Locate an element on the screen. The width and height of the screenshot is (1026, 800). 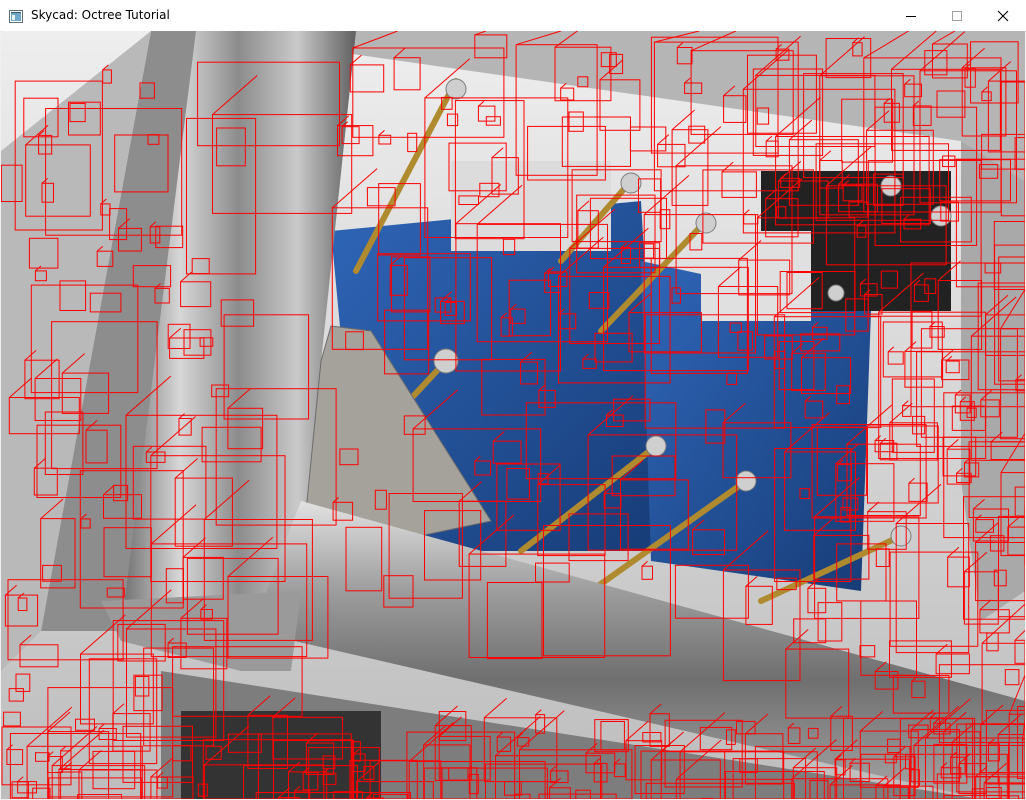
minimize-button is located at coordinates (911, 15).